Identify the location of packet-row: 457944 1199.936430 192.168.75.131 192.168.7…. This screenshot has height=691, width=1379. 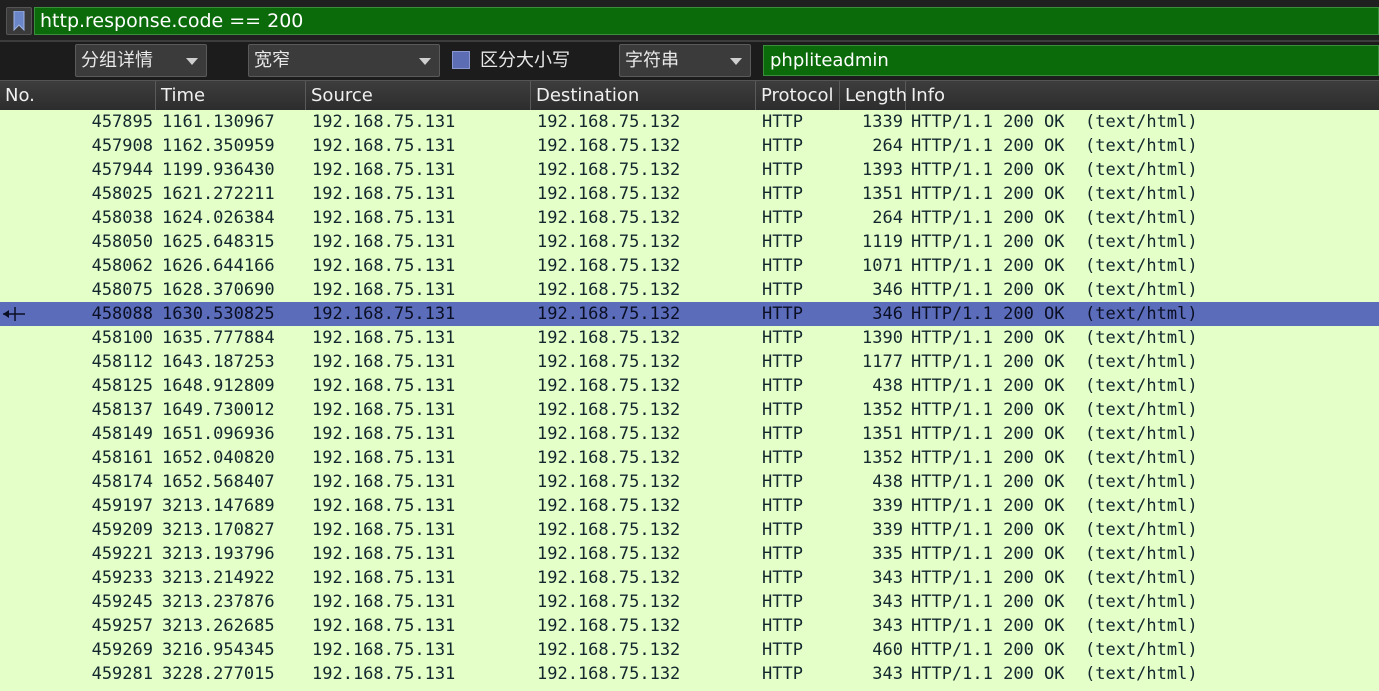
(689, 170).